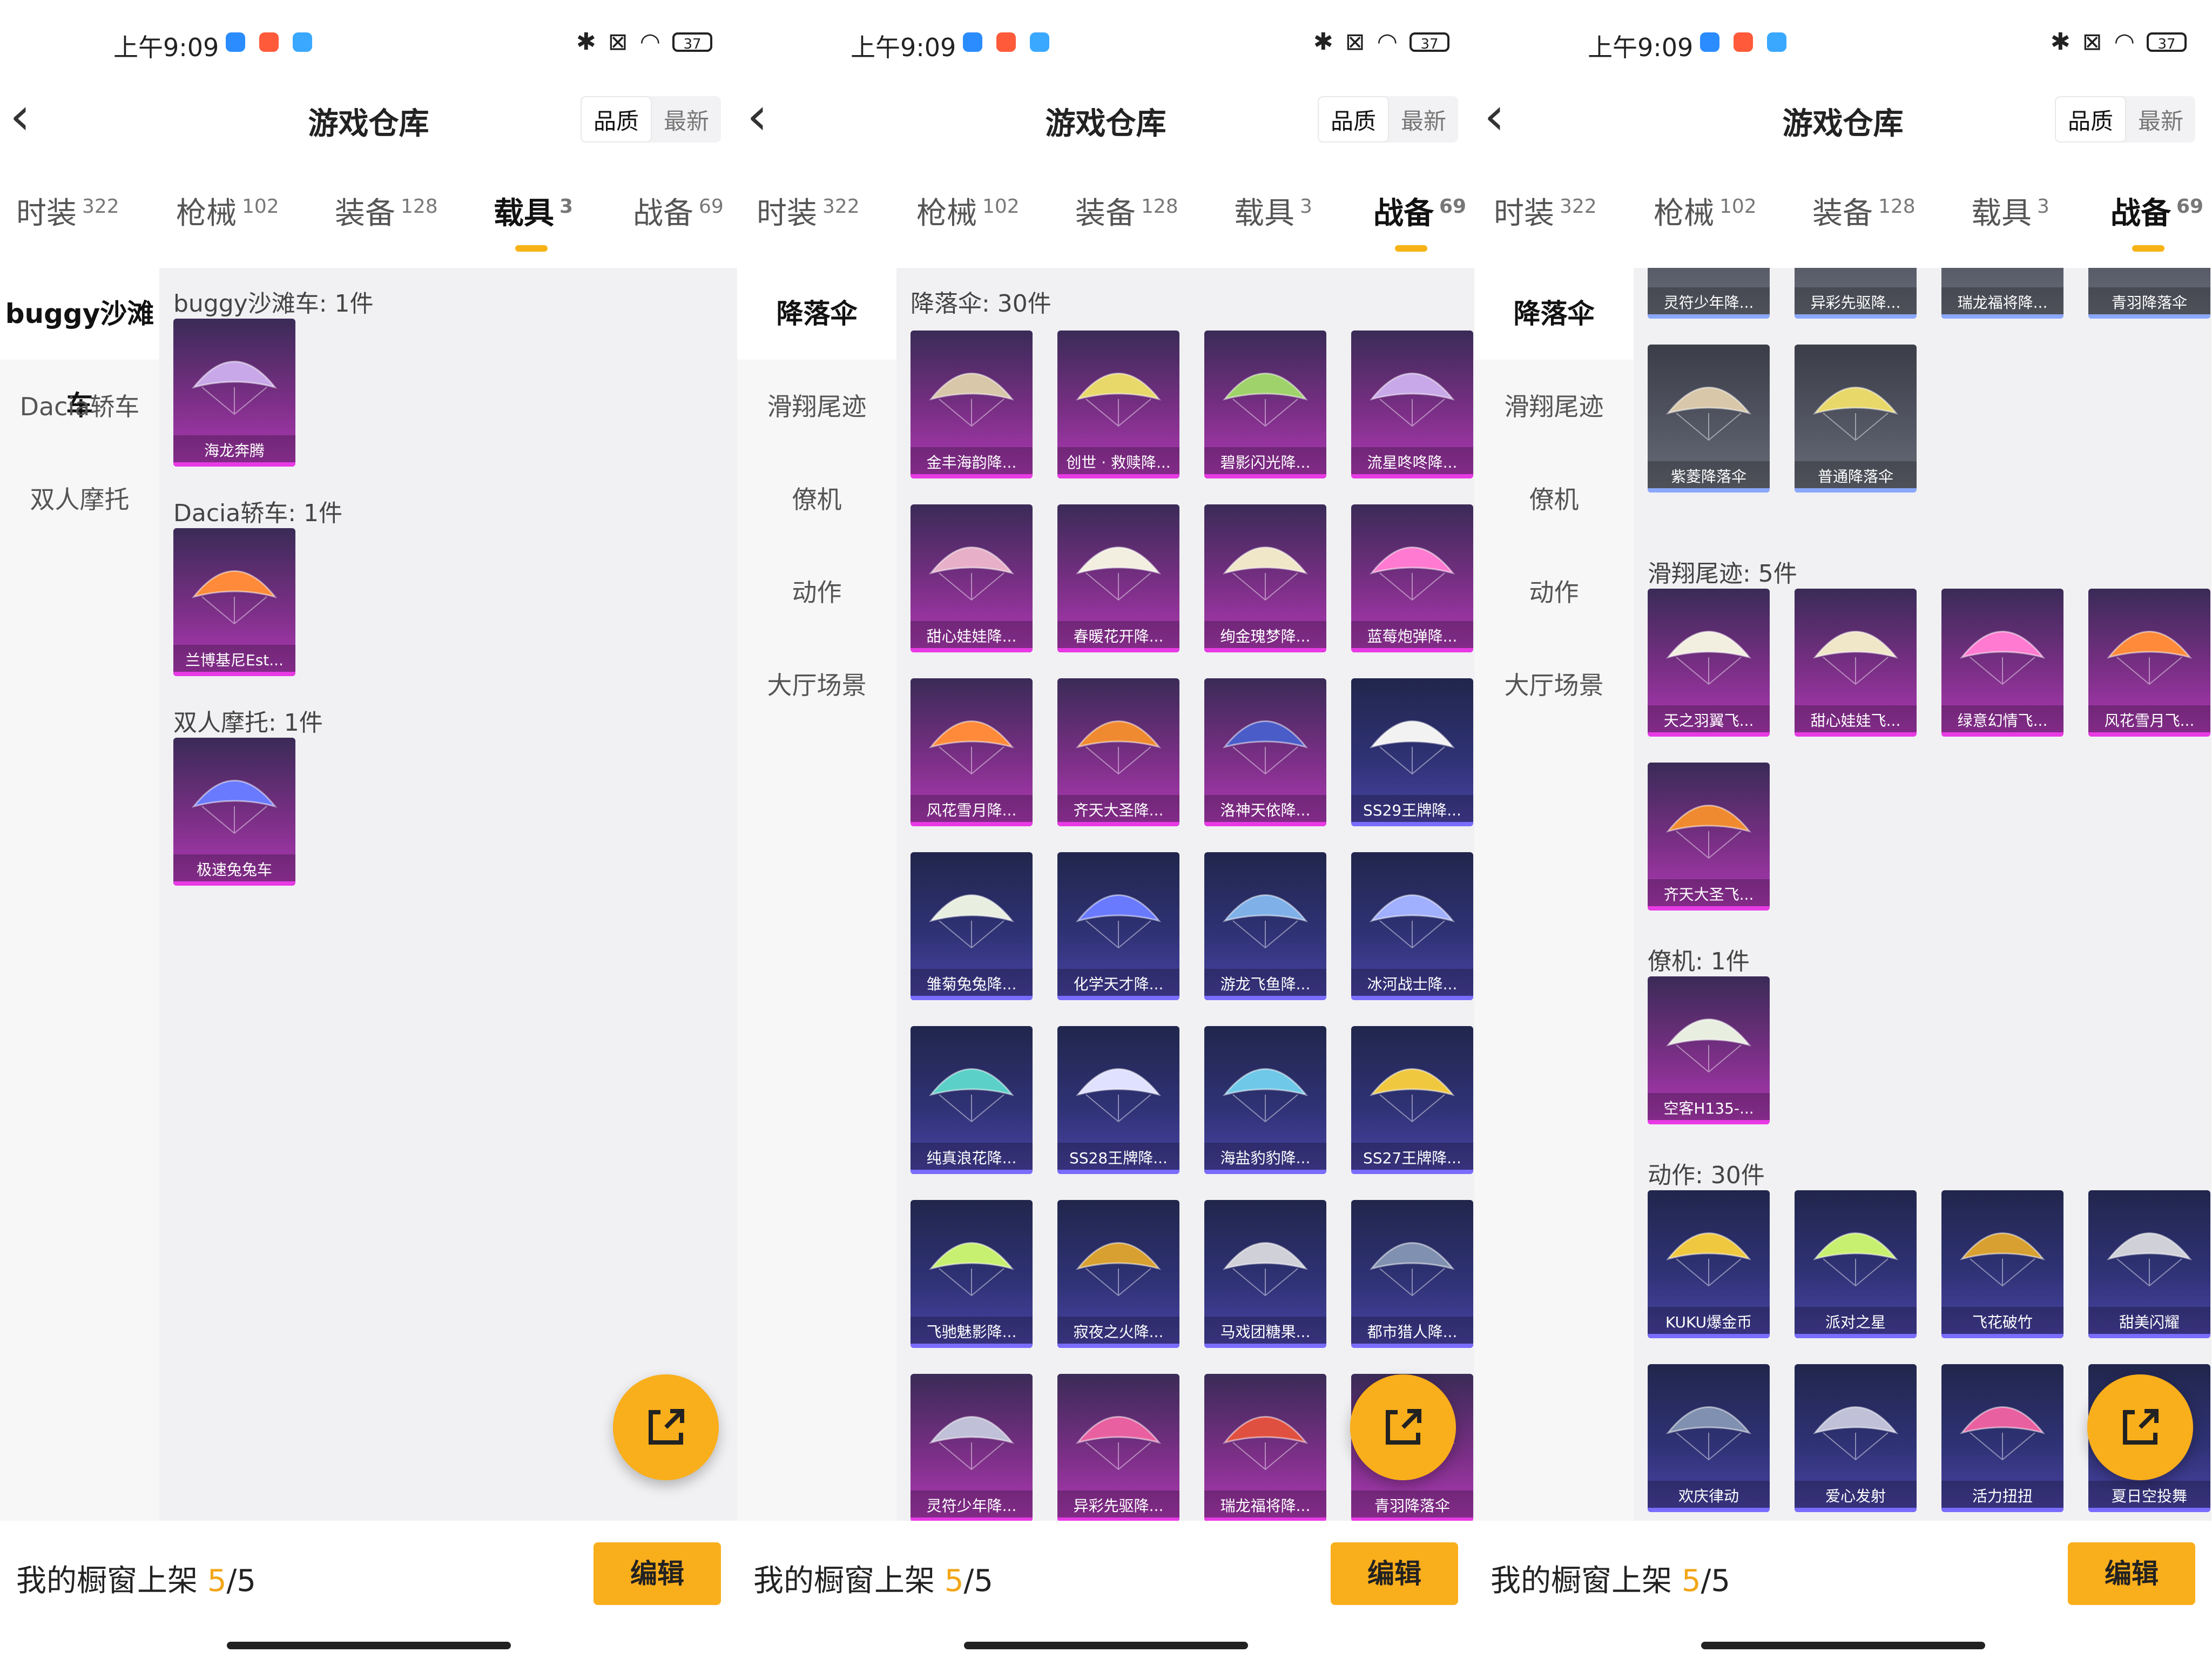 This screenshot has height=1659, width=2212. Describe the element at coordinates (1856, 419) in the screenshot. I see `item-card: 普通降落伞` at that location.